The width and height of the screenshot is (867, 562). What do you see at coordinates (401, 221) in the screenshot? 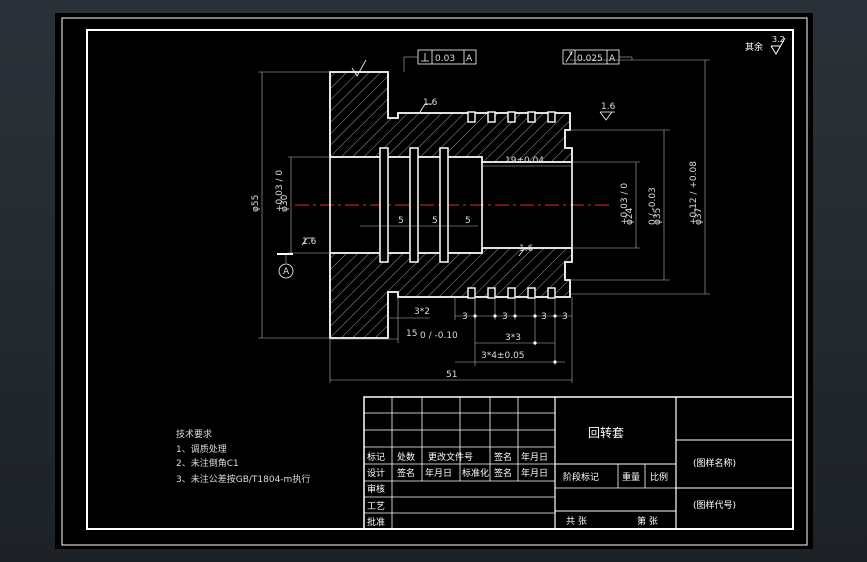
I see `dim-groove-left: 5` at bounding box center [401, 221].